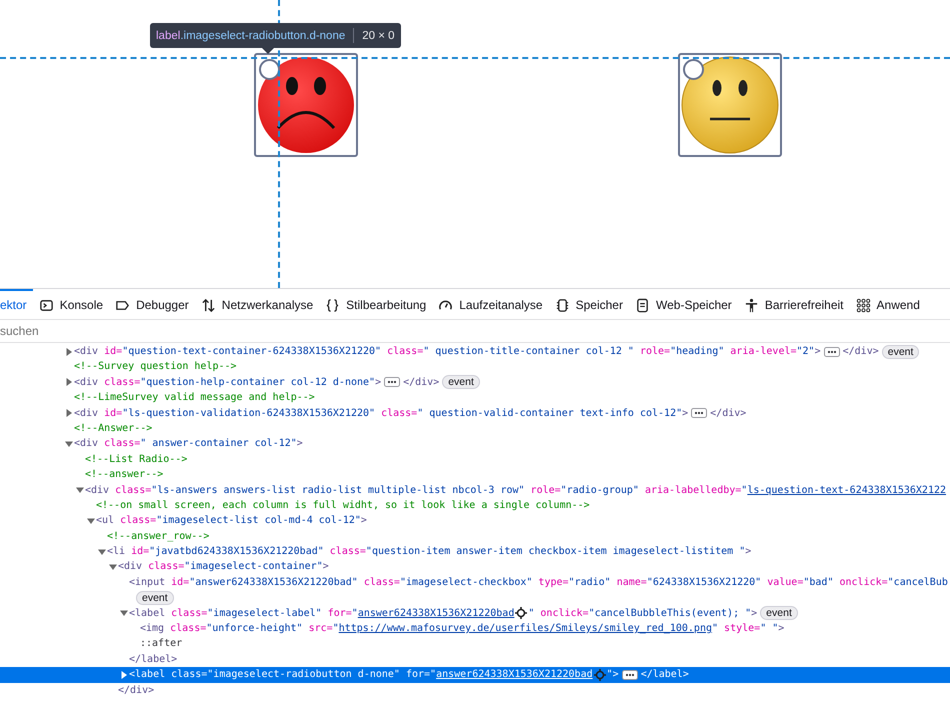  I want to click on markup-row: <!--on small screen, each column is full widht, so it look like a single column-->, so click(475, 506).